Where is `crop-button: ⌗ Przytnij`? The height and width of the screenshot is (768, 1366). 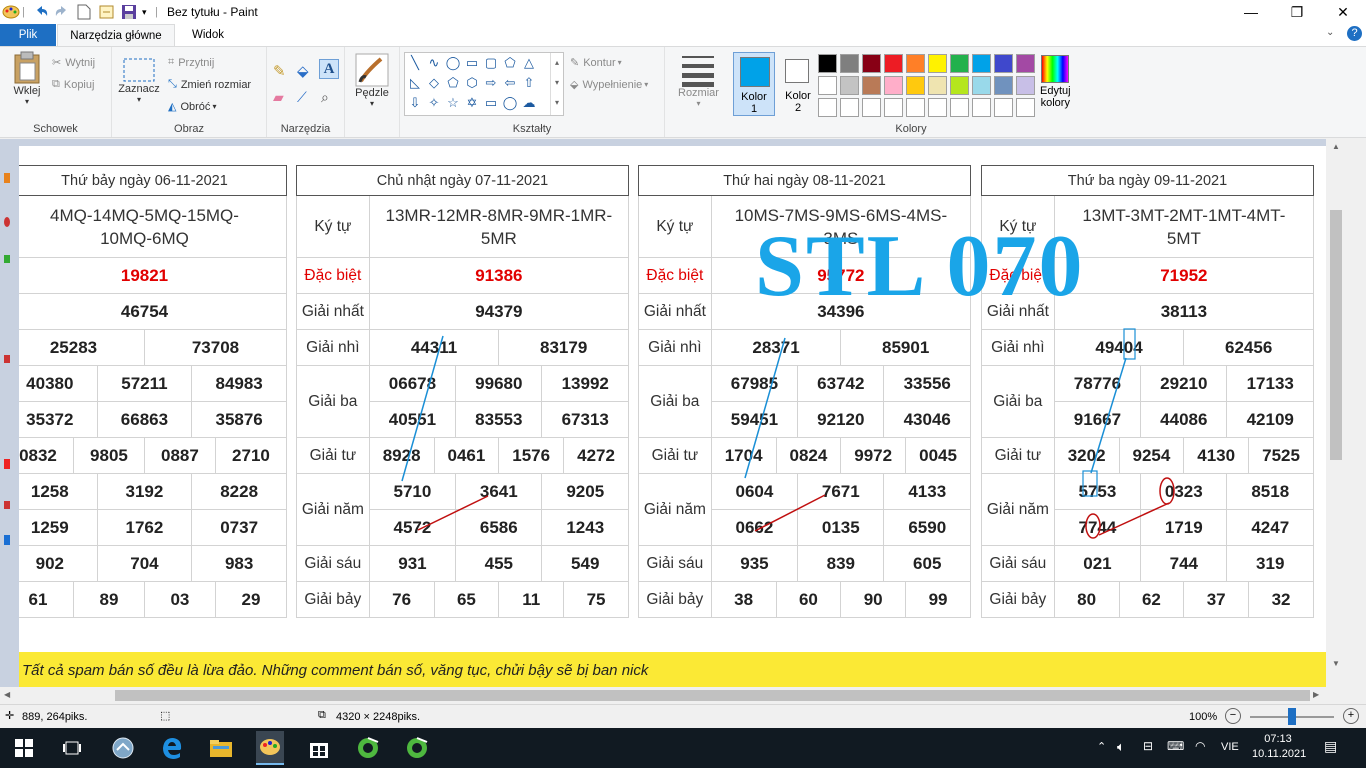 crop-button: ⌗ Przytnij is located at coordinates (191, 62).